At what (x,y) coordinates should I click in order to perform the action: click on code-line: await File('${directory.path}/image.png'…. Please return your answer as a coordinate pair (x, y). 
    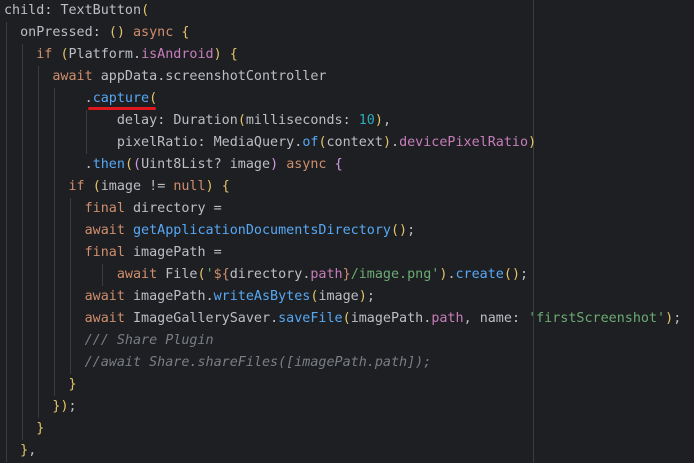
    Looking at the image, I should click on (266, 275).